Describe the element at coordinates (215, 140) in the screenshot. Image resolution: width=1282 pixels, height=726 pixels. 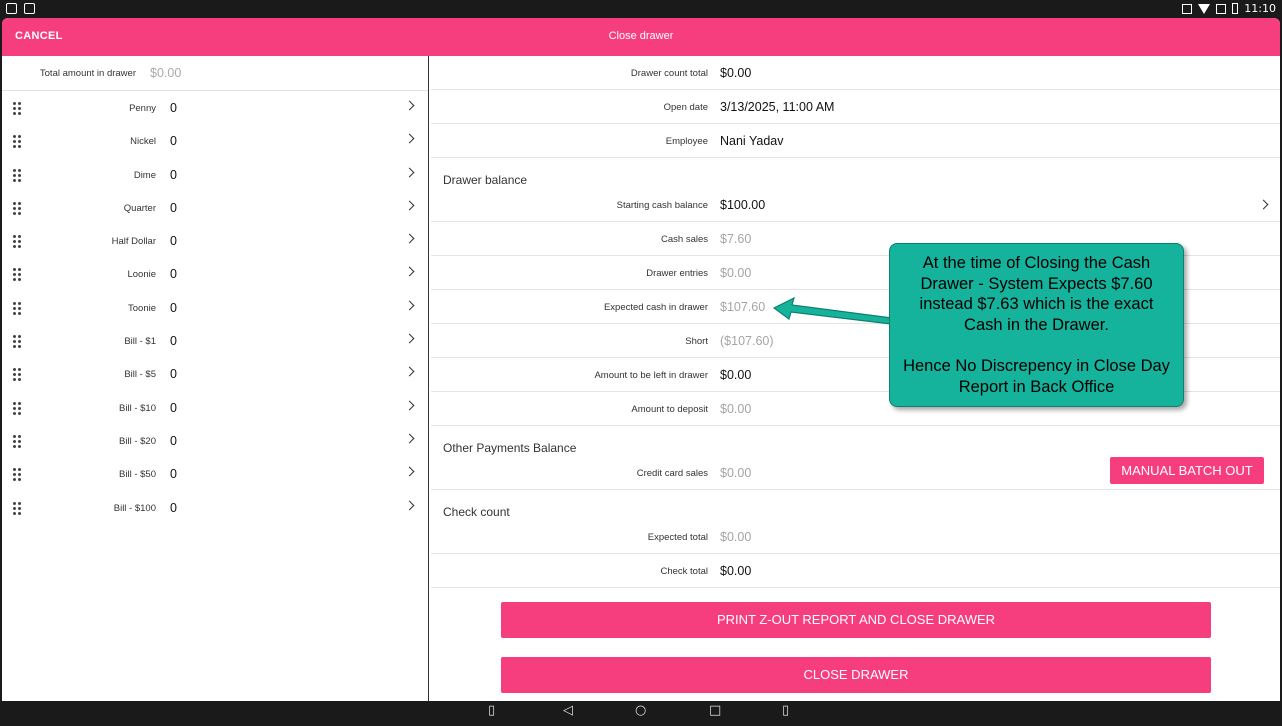
I see `denomination-row: Nickel 0` at that location.